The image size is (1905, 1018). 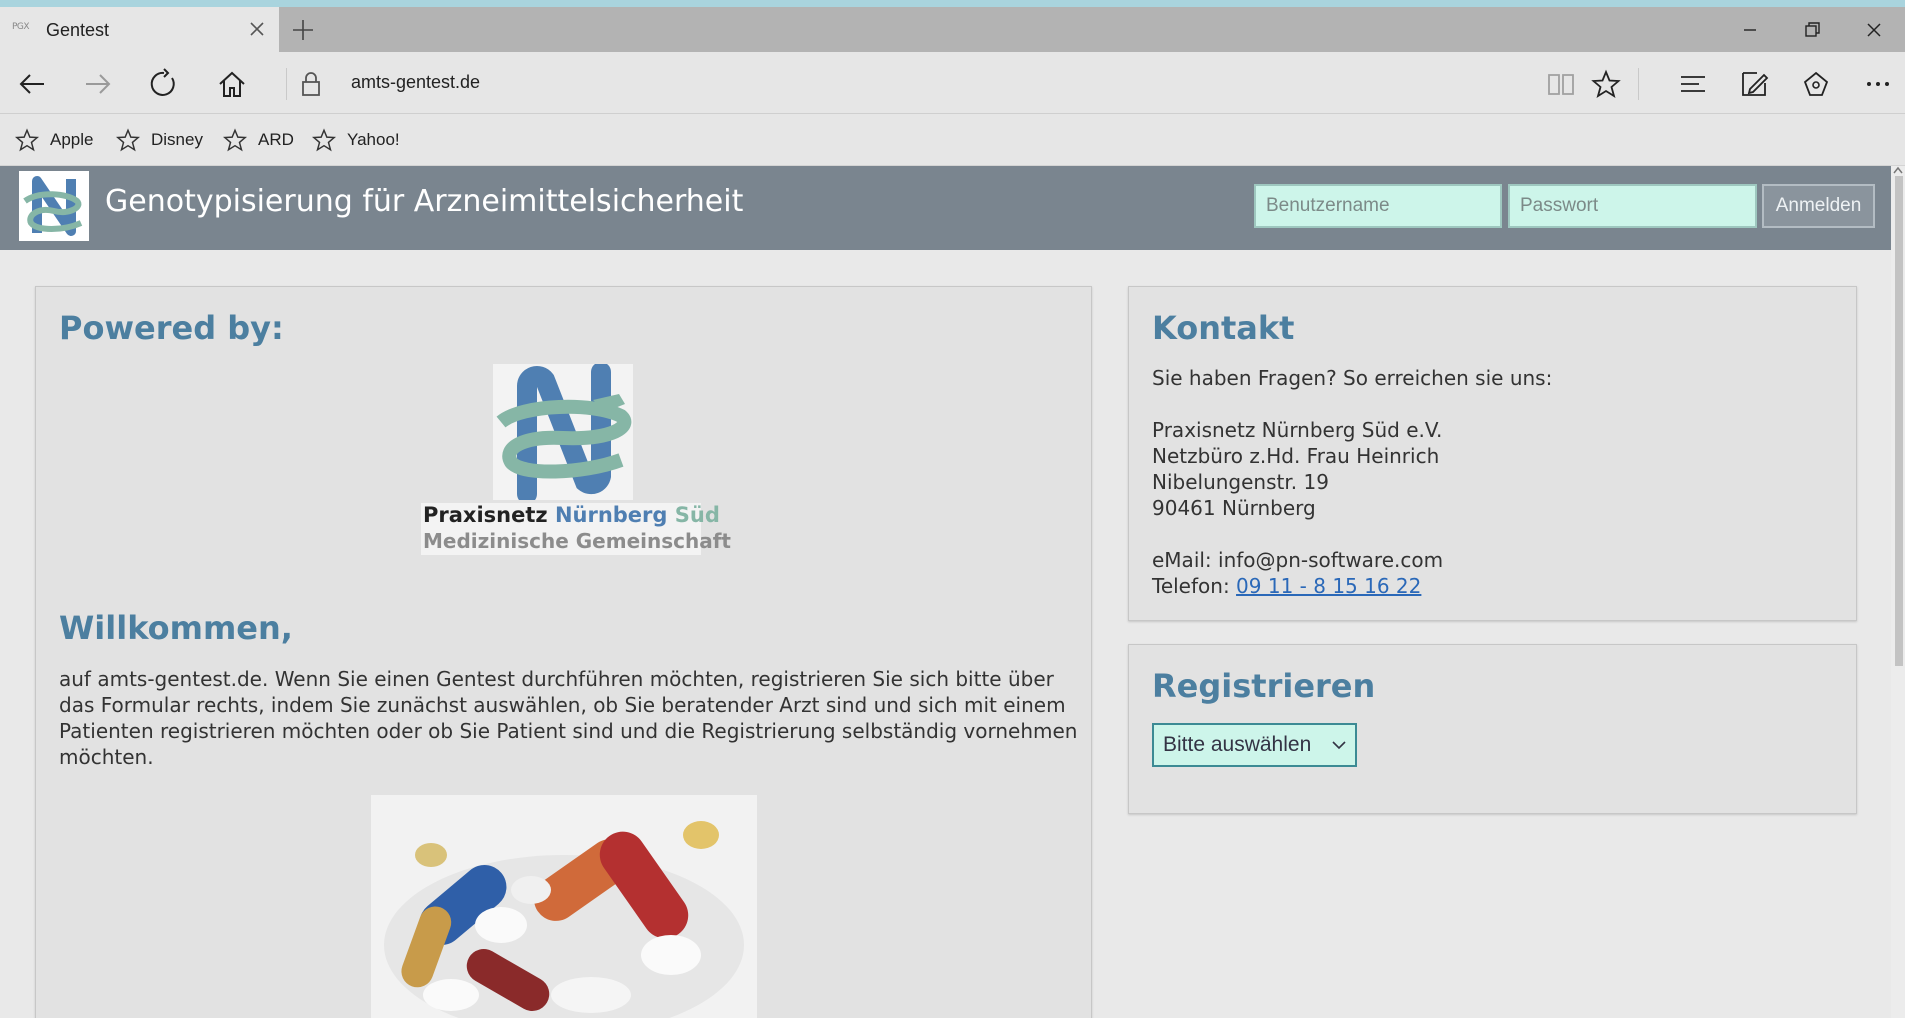 I want to click on close-window-icon, so click(x=1874, y=29).